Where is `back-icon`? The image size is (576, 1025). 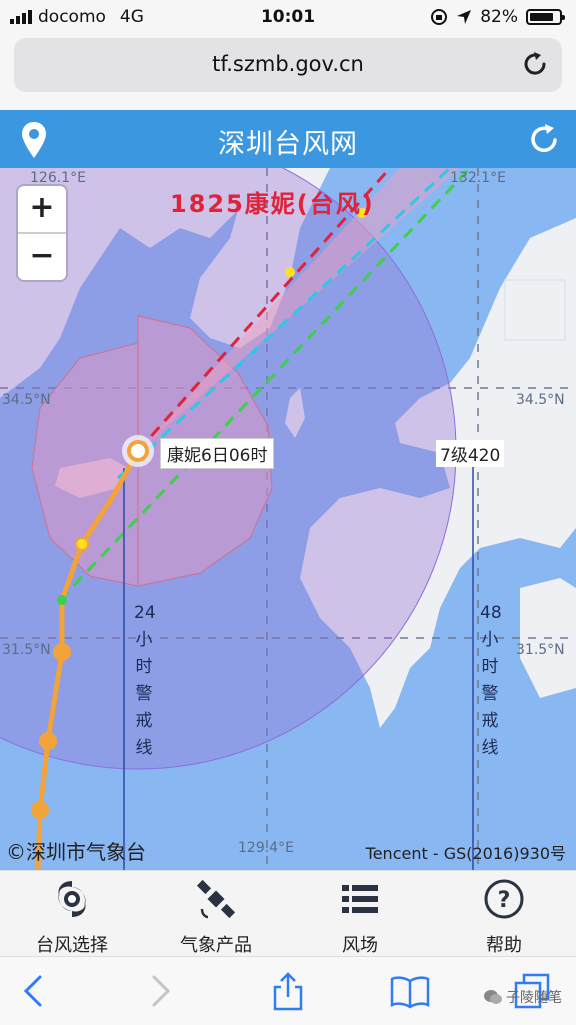
back-icon is located at coordinates (34, 991).